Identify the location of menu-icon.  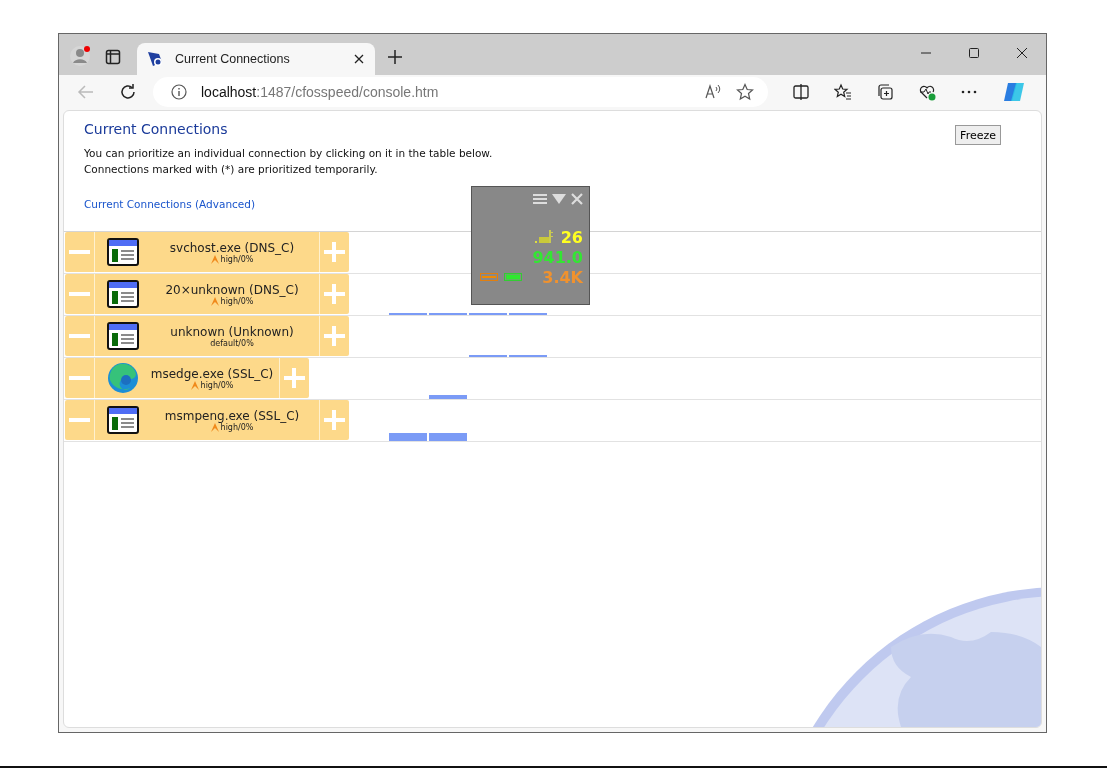
(540, 199).